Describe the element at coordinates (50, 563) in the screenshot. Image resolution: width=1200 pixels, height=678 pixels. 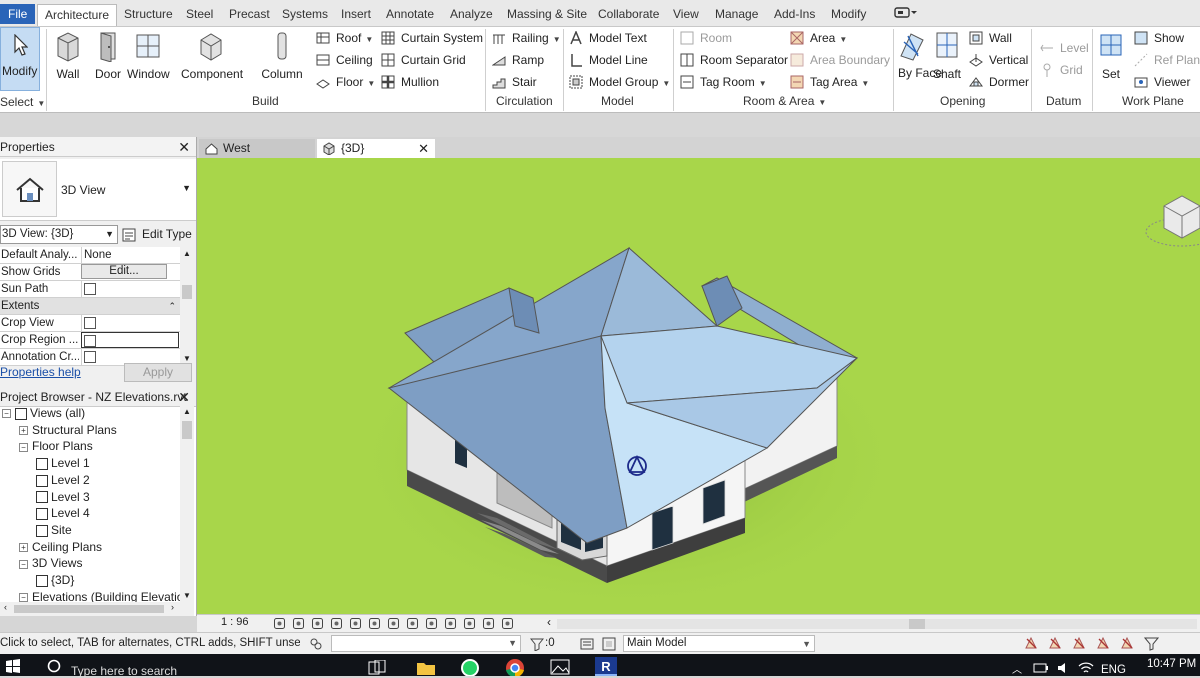
I see `browser-node: −3D Views` at that location.